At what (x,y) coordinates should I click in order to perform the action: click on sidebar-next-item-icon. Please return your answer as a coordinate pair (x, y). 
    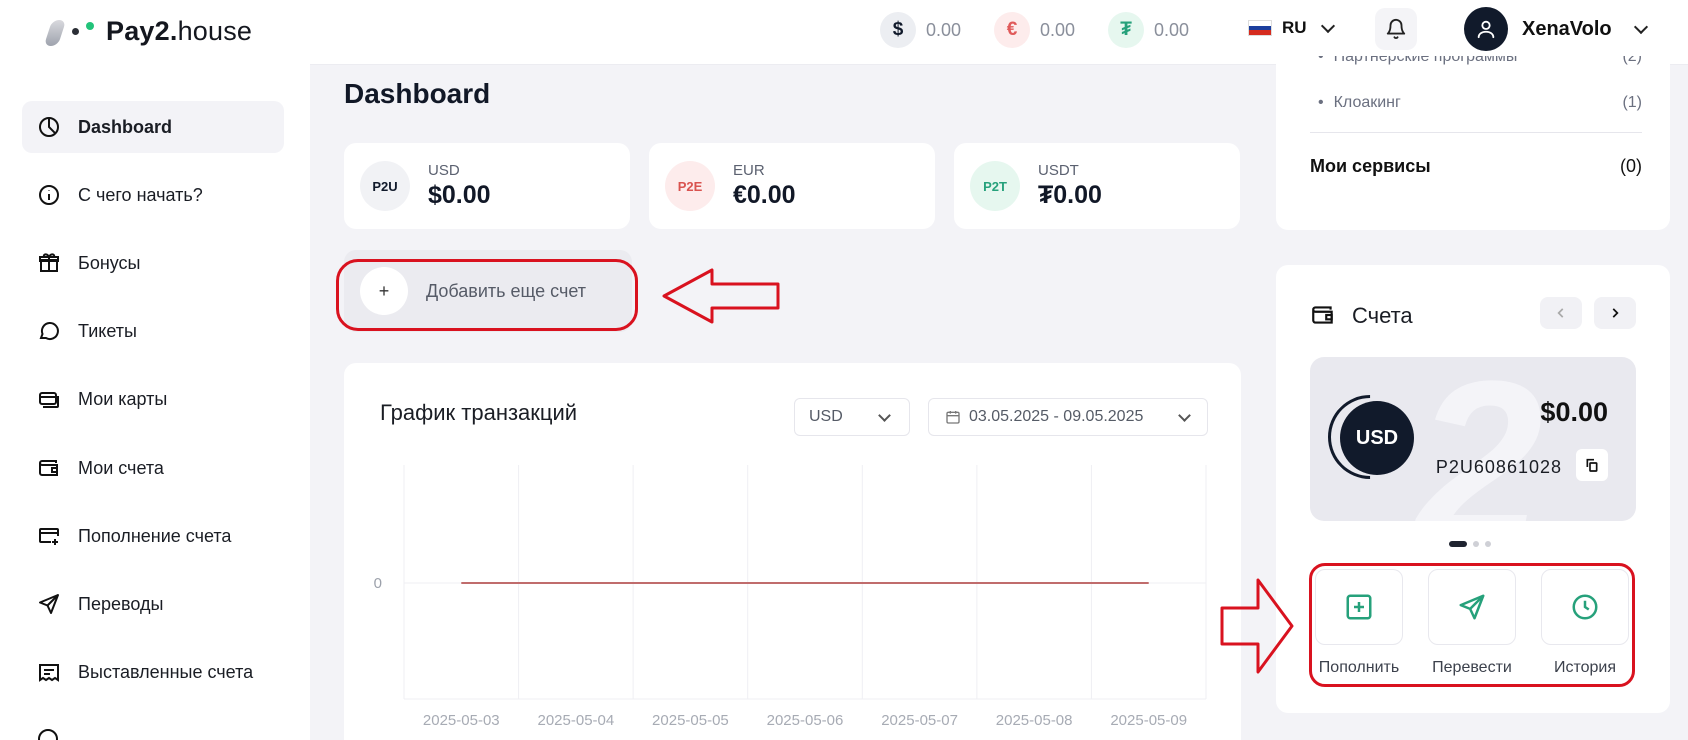
    Looking at the image, I should click on (49, 733).